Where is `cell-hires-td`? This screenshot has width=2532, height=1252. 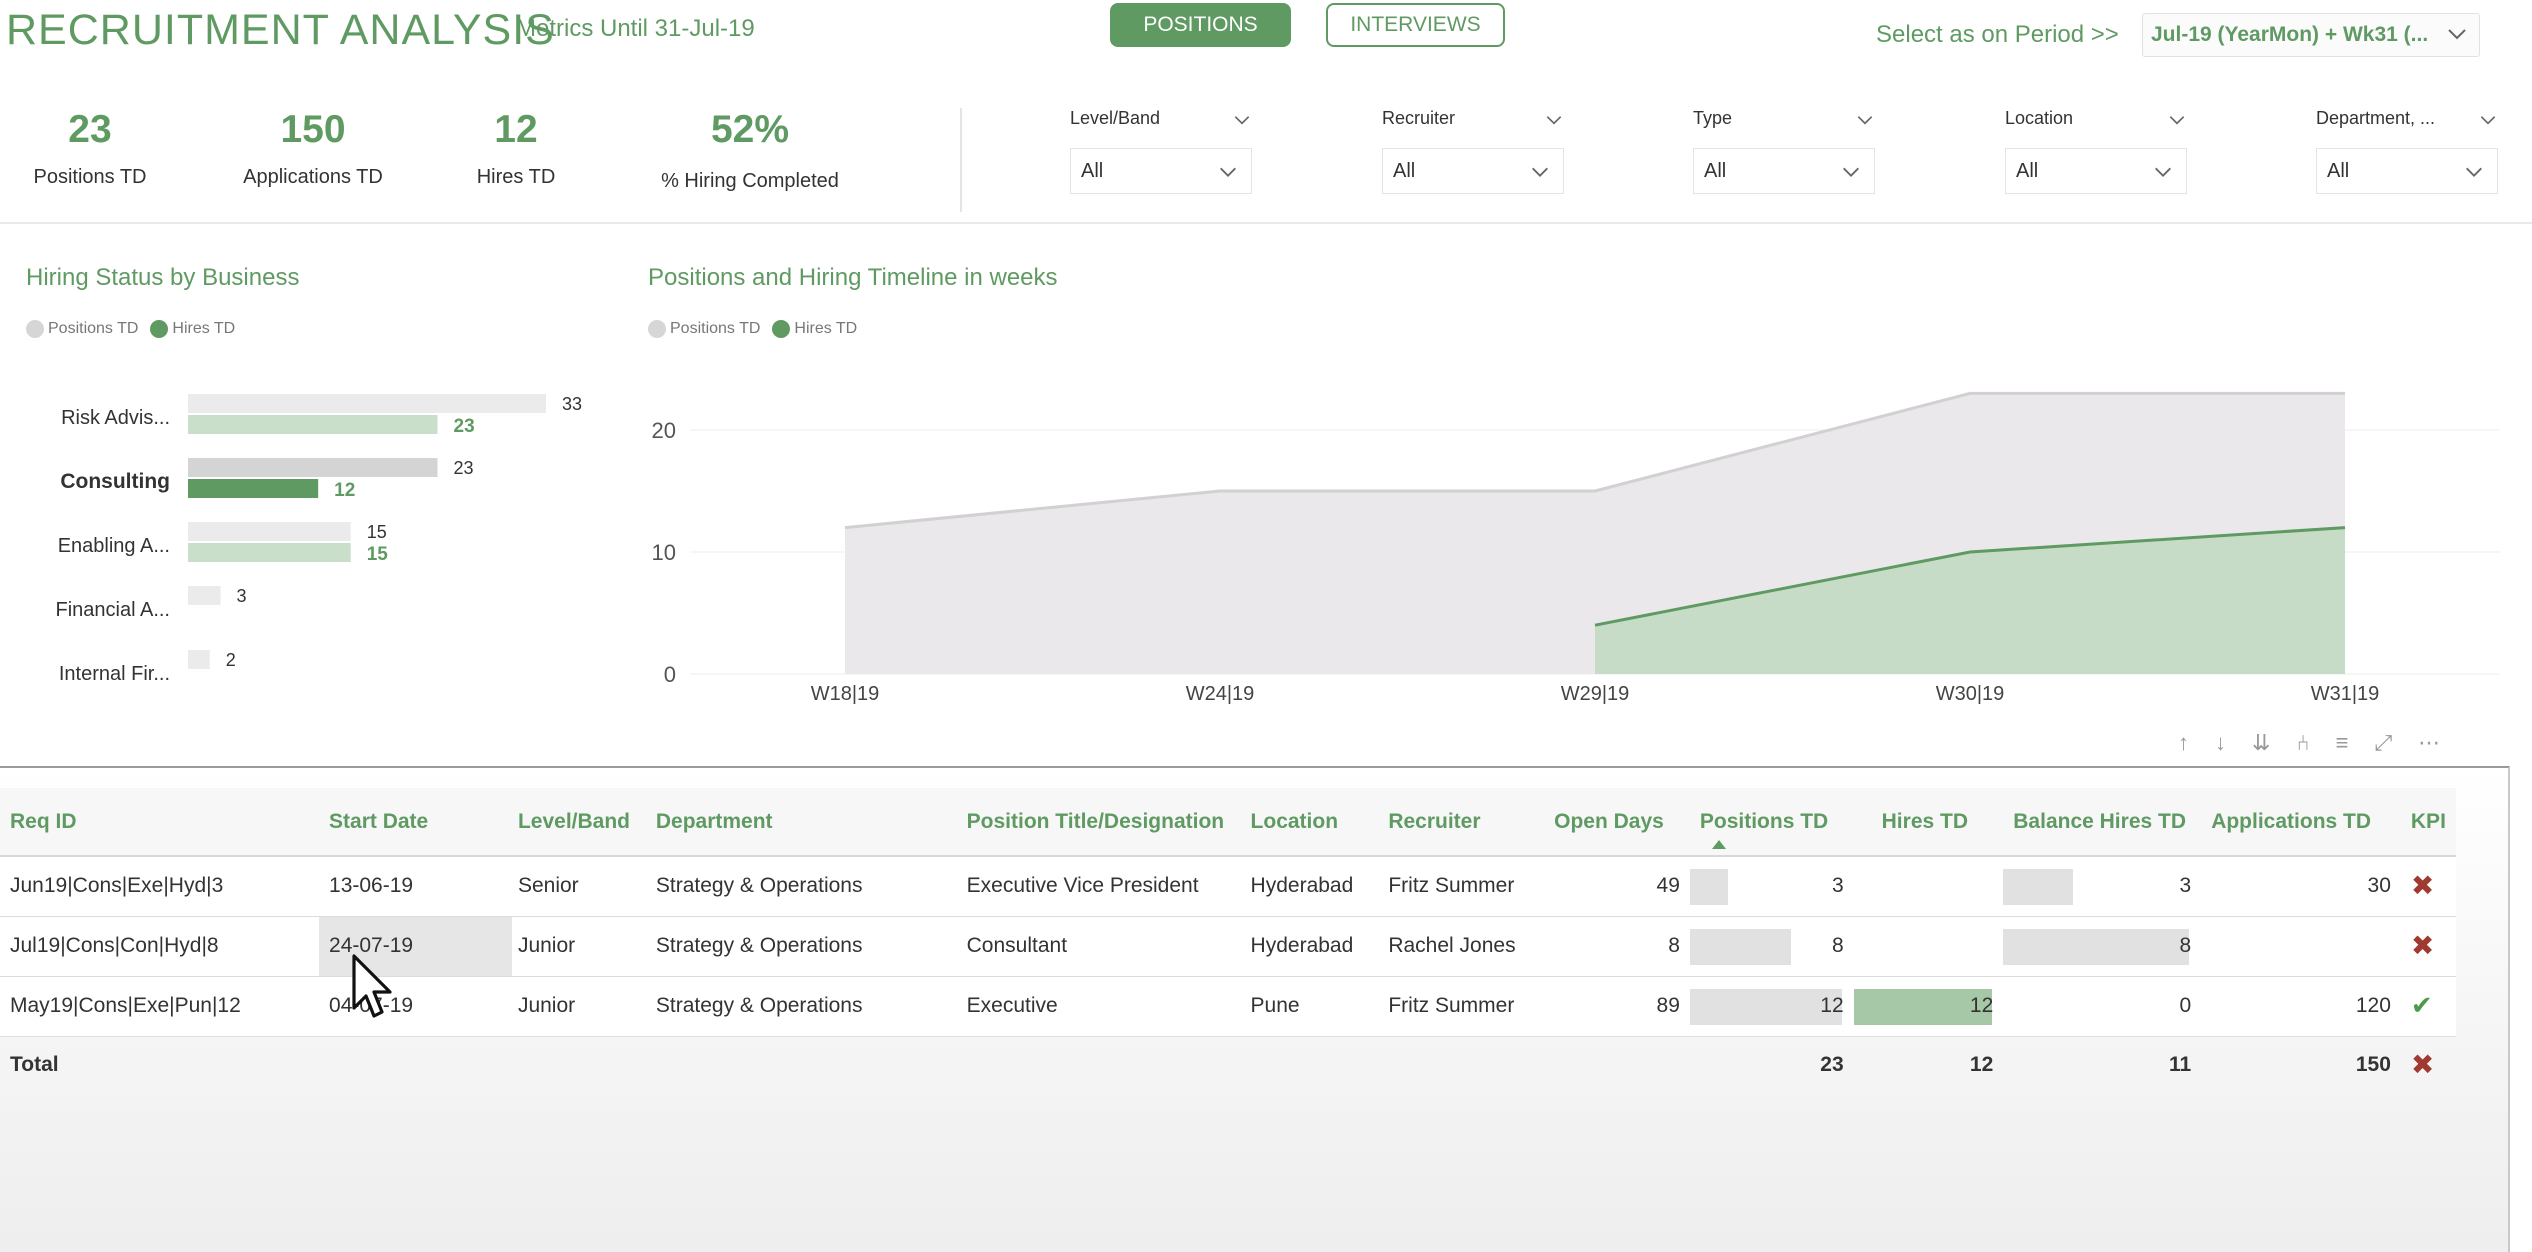 cell-hires-td is located at coordinates (1928, 946).